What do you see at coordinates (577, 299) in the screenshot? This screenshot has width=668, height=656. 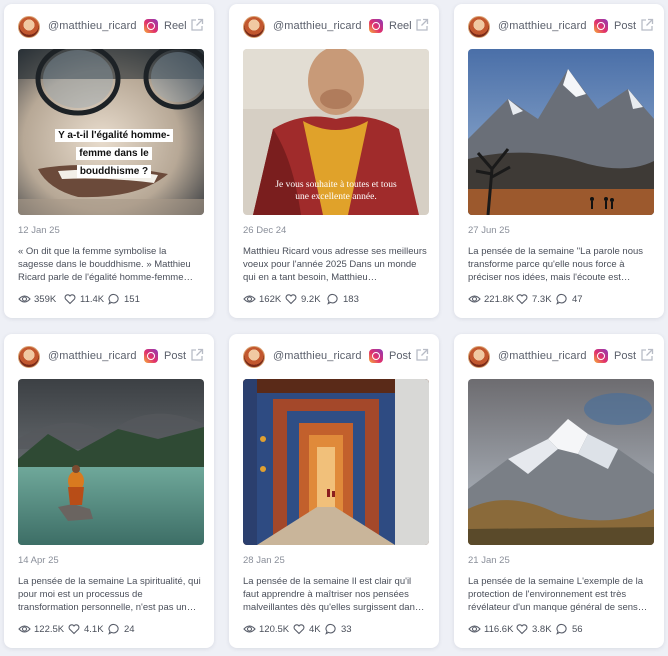 I see `comments-count: 47` at bounding box center [577, 299].